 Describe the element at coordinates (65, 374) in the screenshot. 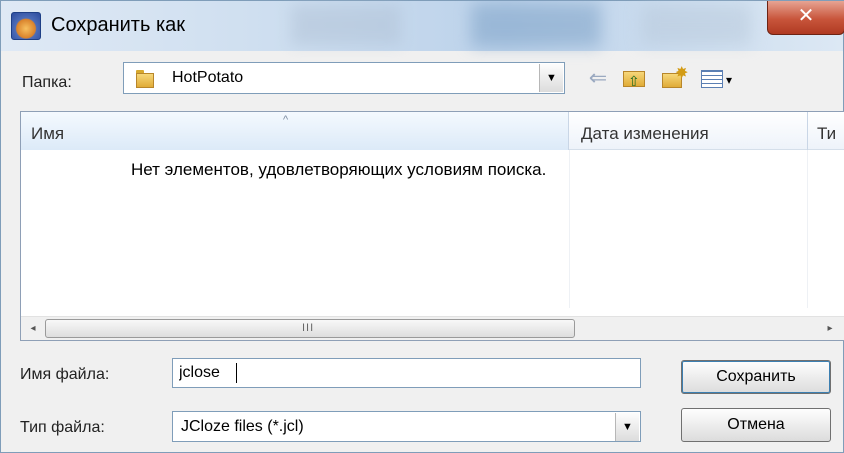

I see `filename-label: Имя файла:` at that location.